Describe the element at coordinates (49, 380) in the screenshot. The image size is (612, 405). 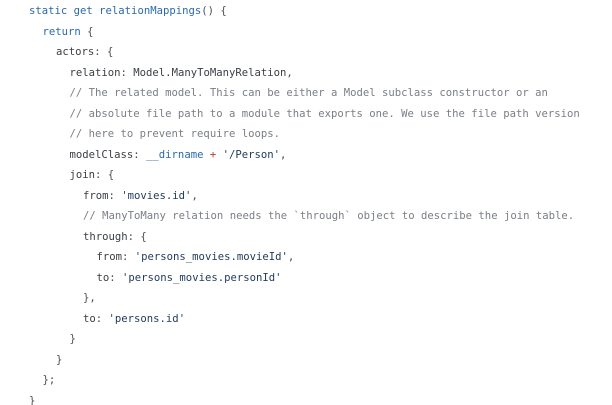
I see `code-token-punct: };` at that location.